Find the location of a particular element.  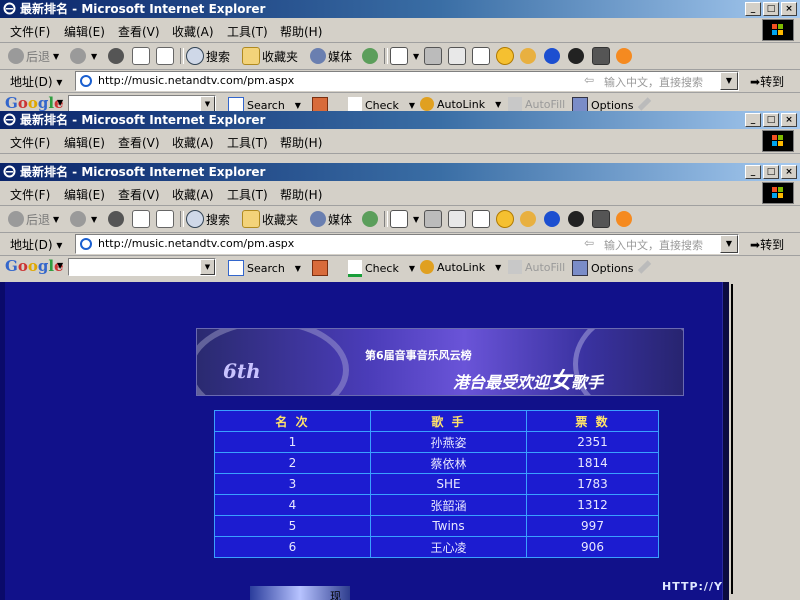

popup-blocker-button is located at coordinates (321, 268).